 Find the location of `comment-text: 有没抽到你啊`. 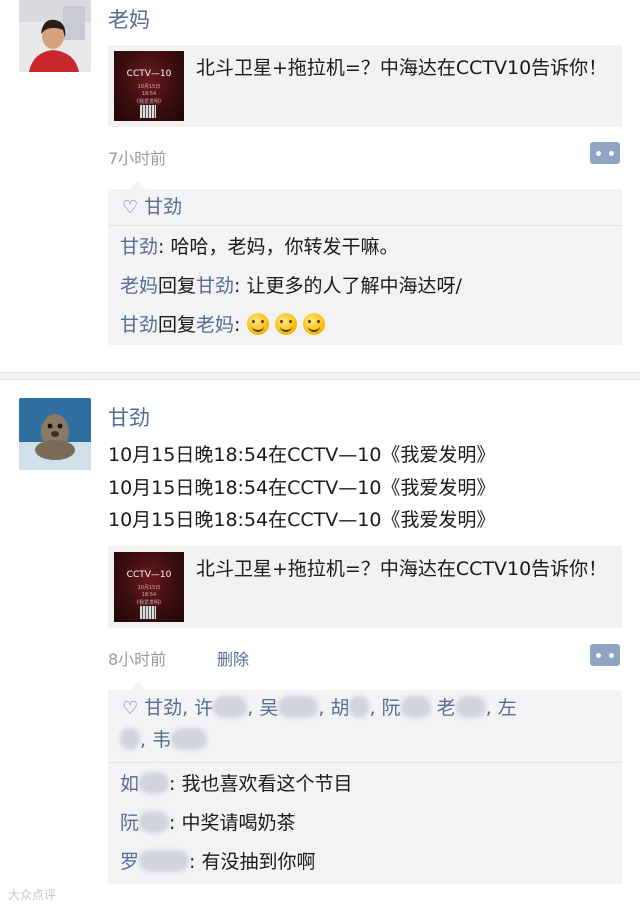

comment-text: 有没抽到你啊 is located at coordinates (258, 862).